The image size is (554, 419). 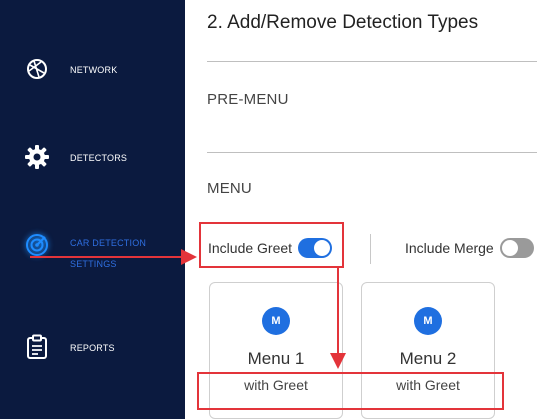 What do you see at coordinates (276, 358) in the screenshot?
I see `card-title: Menu 1` at bounding box center [276, 358].